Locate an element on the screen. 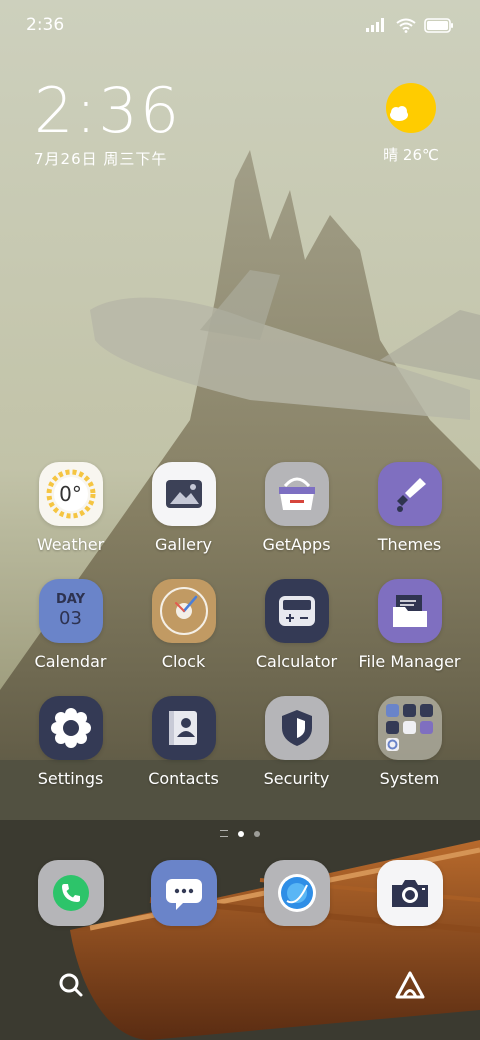 The height and width of the screenshot is (1040, 480). weather-icon-temp: 0° is located at coordinates (70, 494).